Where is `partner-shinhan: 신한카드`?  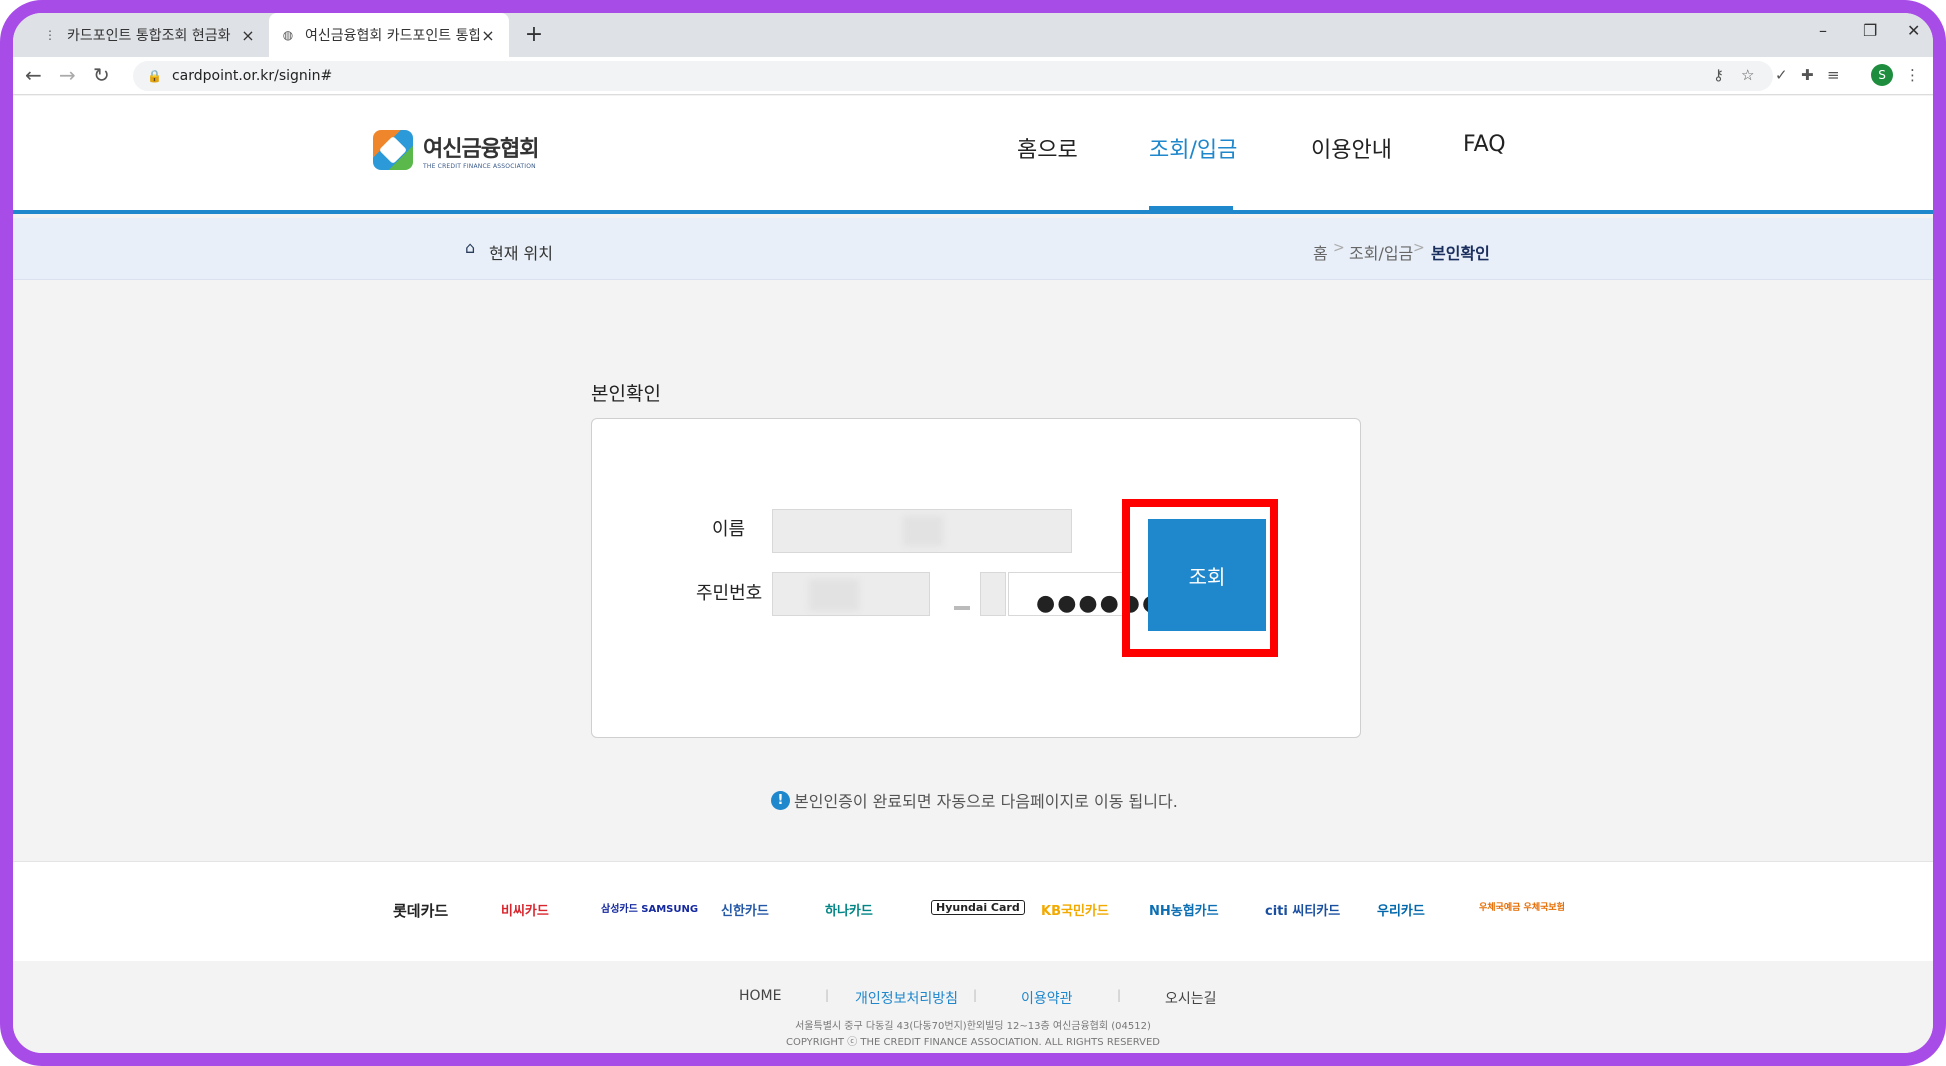
partner-shinhan: 신한카드 is located at coordinates (745, 909).